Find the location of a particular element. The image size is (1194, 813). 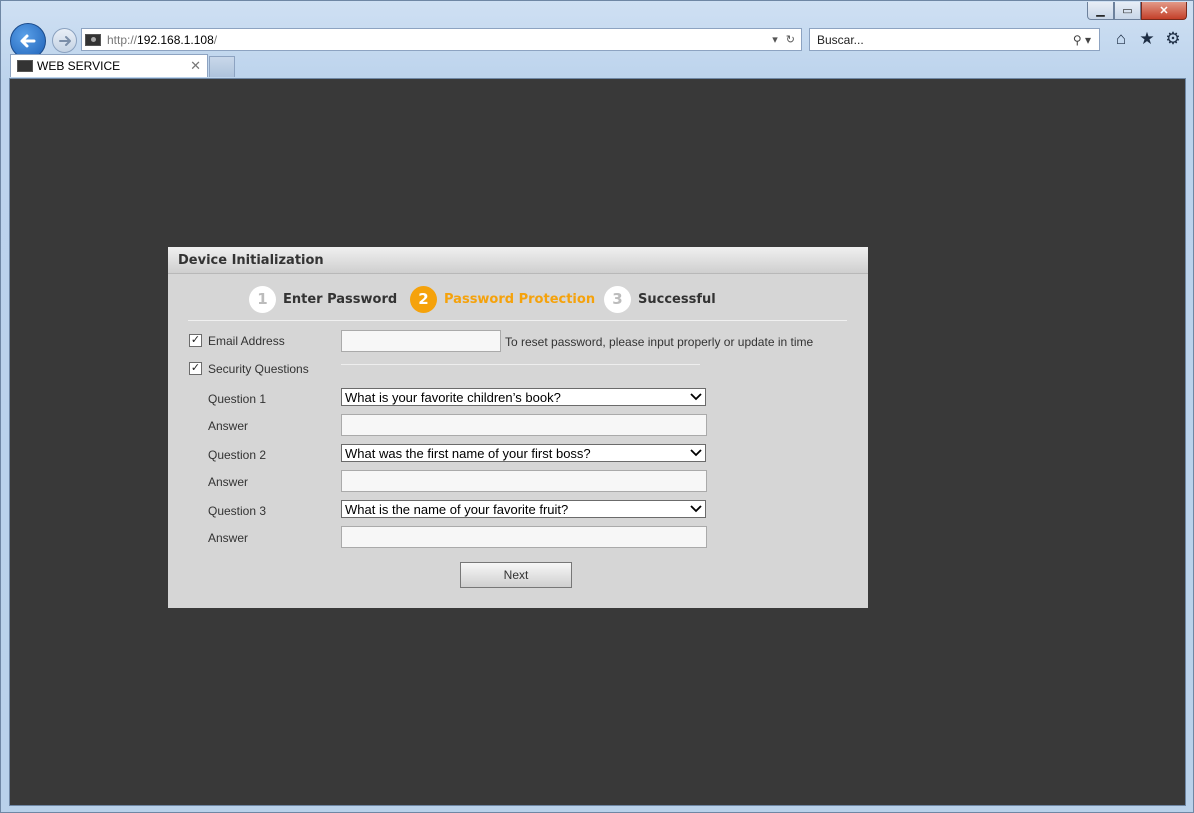

minimize-button: ▁ is located at coordinates (1100, 11).